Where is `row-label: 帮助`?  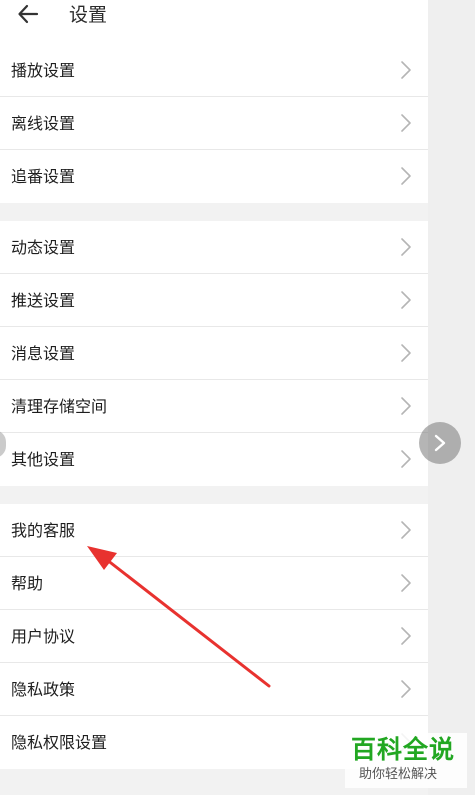 row-label: 帮助 is located at coordinates (27, 583).